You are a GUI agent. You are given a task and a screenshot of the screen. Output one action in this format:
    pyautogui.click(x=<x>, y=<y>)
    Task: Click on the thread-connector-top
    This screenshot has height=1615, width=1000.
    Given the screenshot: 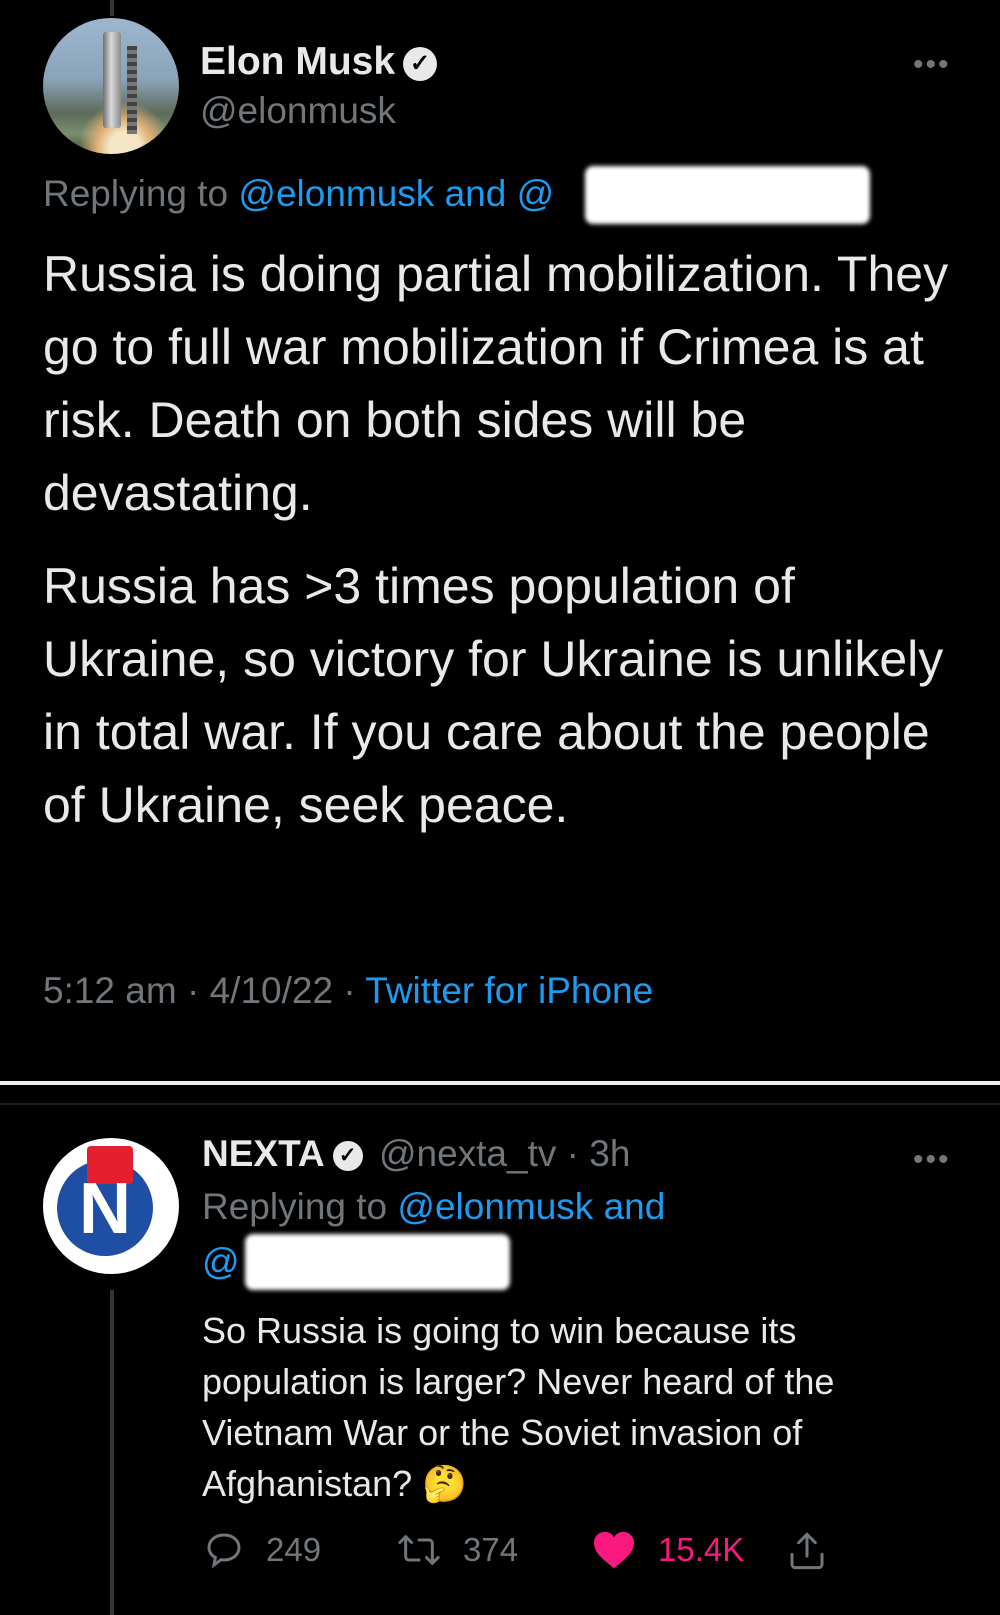 What is the action you would take?
    pyautogui.click(x=112, y=8)
    